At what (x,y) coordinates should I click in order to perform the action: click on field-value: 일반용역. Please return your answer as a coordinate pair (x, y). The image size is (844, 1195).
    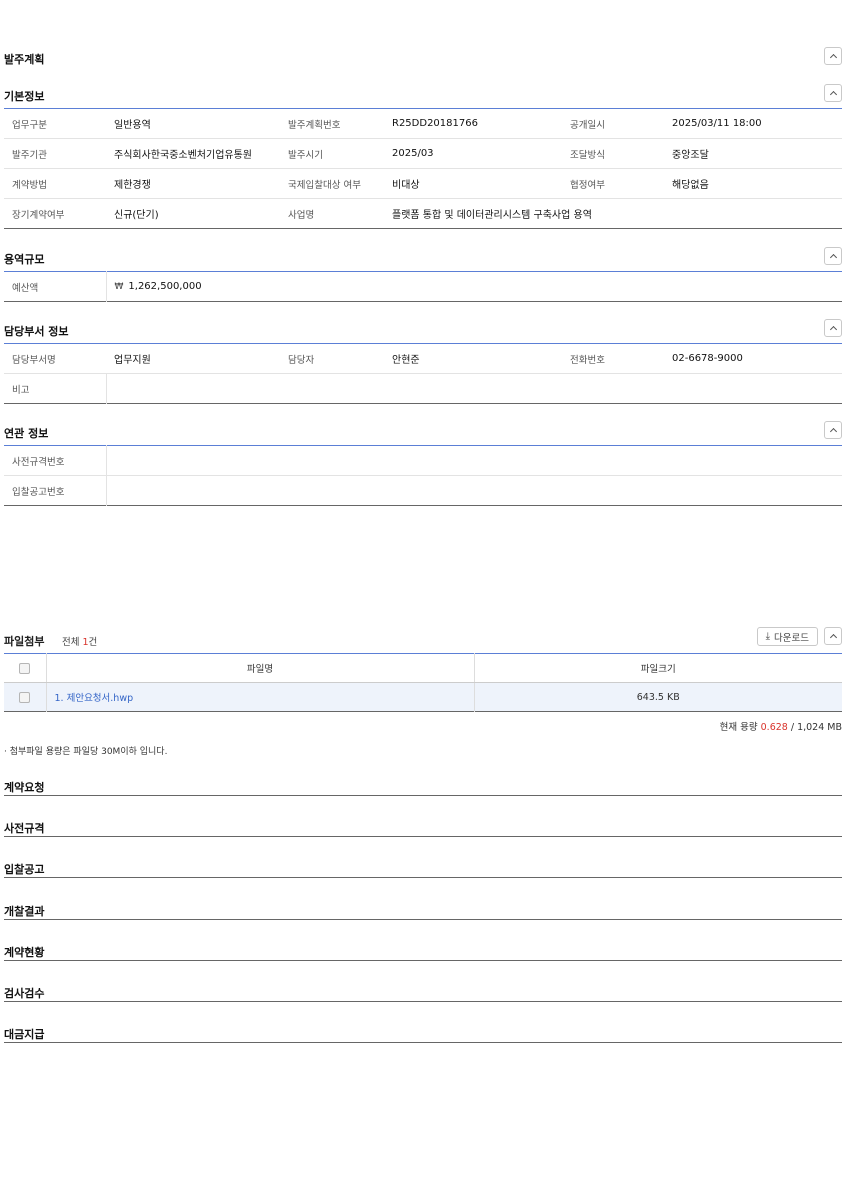
    Looking at the image, I should click on (193, 123).